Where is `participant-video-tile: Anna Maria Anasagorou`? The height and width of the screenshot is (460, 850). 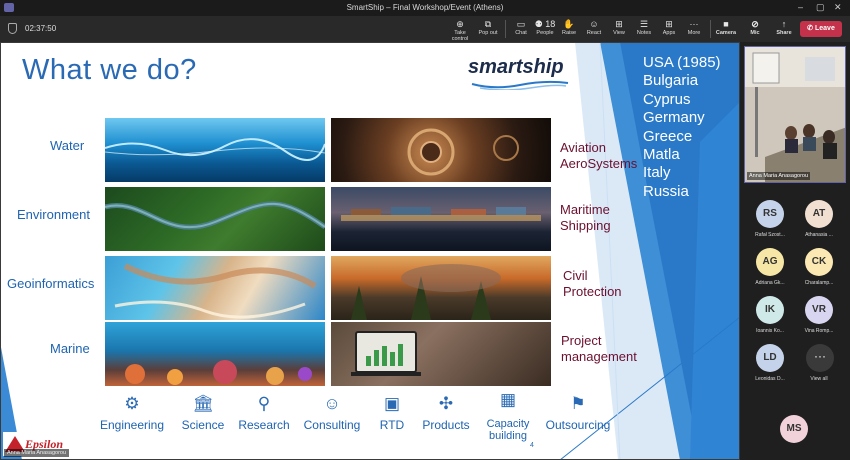 participant-video-tile: Anna Maria Anasagorou is located at coordinates (795, 114).